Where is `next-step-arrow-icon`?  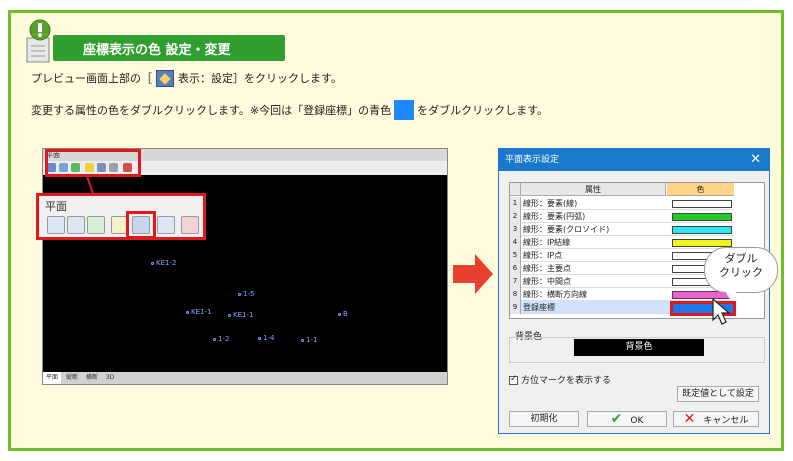
next-step-arrow-icon is located at coordinates (473, 274).